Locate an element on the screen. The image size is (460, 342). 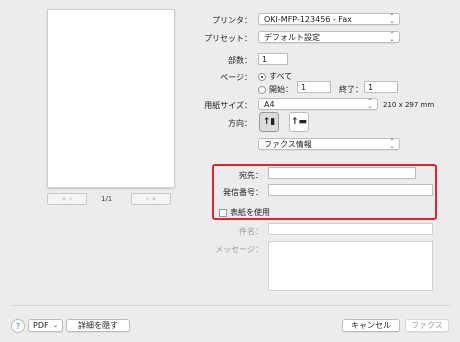
portrait-button: ↑▮ is located at coordinates (269, 122).